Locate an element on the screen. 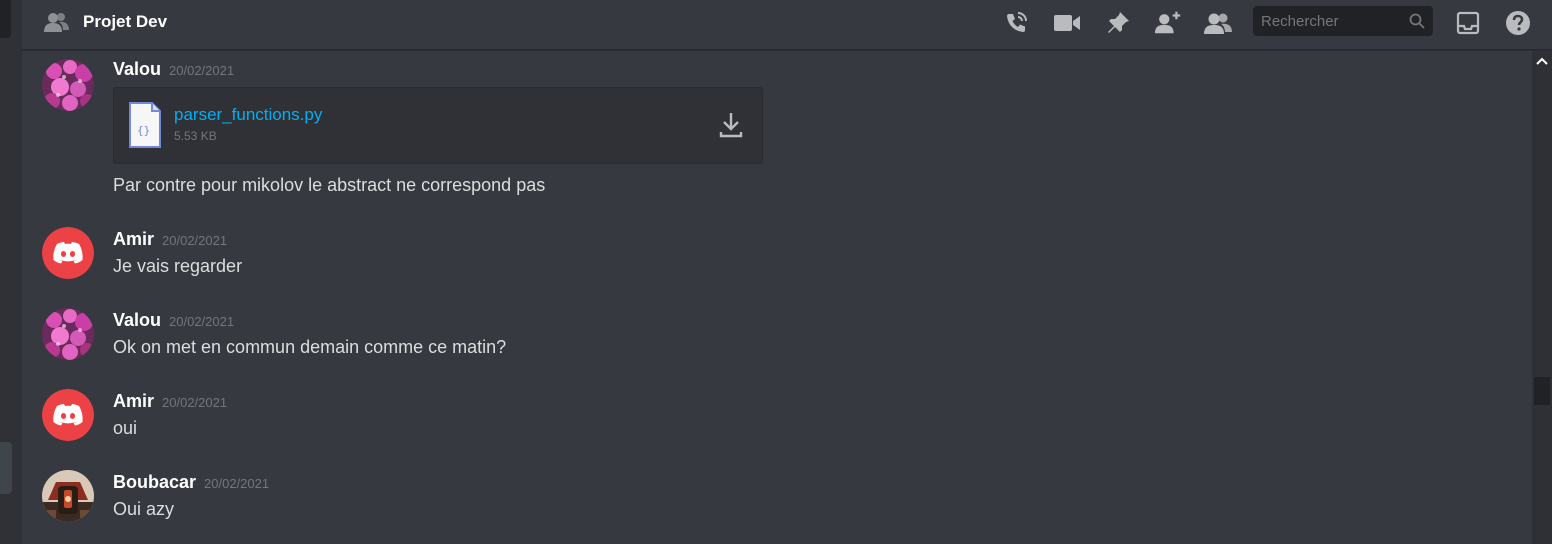 The width and height of the screenshot is (1552, 544). scroll-up-arrow-icon is located at coordinates (1542, 61).